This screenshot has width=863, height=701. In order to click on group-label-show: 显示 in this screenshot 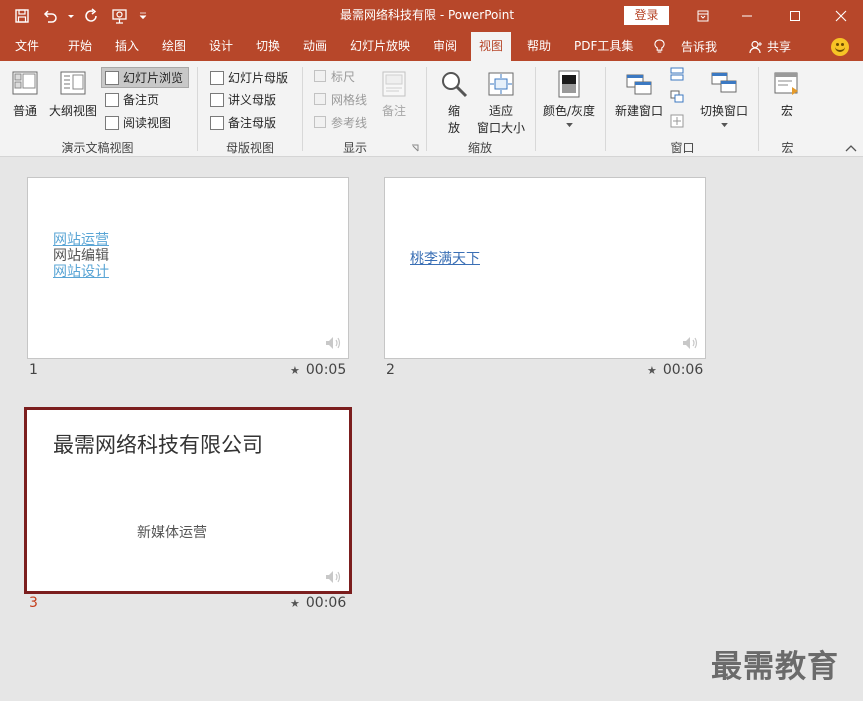, I will do `click(354, 148)`.